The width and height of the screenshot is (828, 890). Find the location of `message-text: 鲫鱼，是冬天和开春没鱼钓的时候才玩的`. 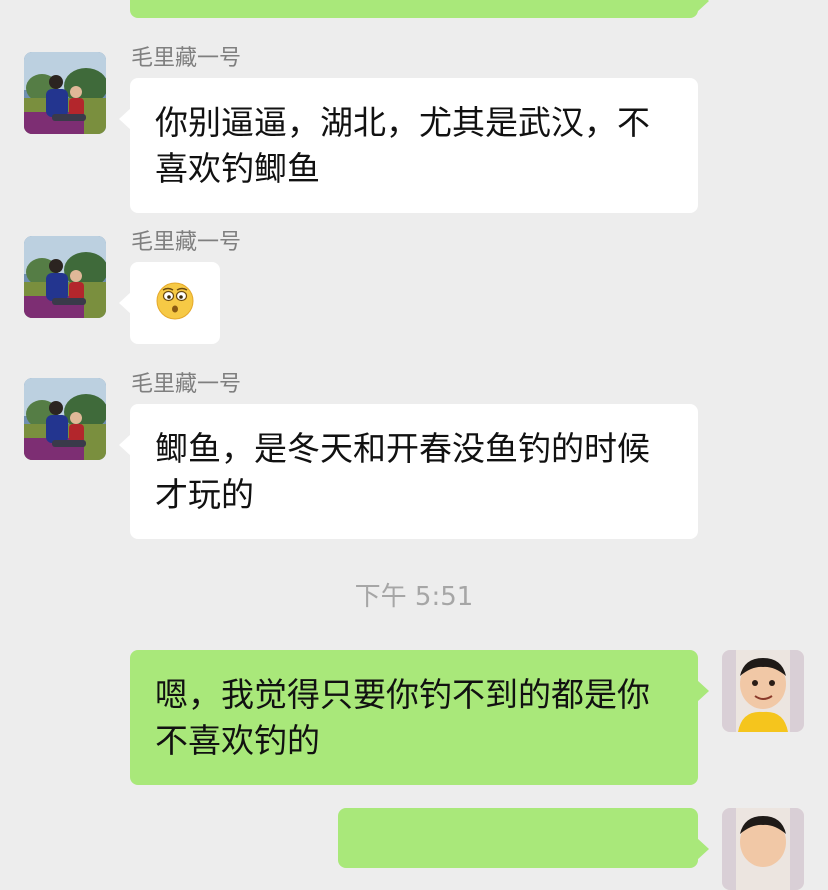

message-text: 鲫鱼，是冬天和开春没鱼钓的时候才玩的 is located at coordinates (402, 471).